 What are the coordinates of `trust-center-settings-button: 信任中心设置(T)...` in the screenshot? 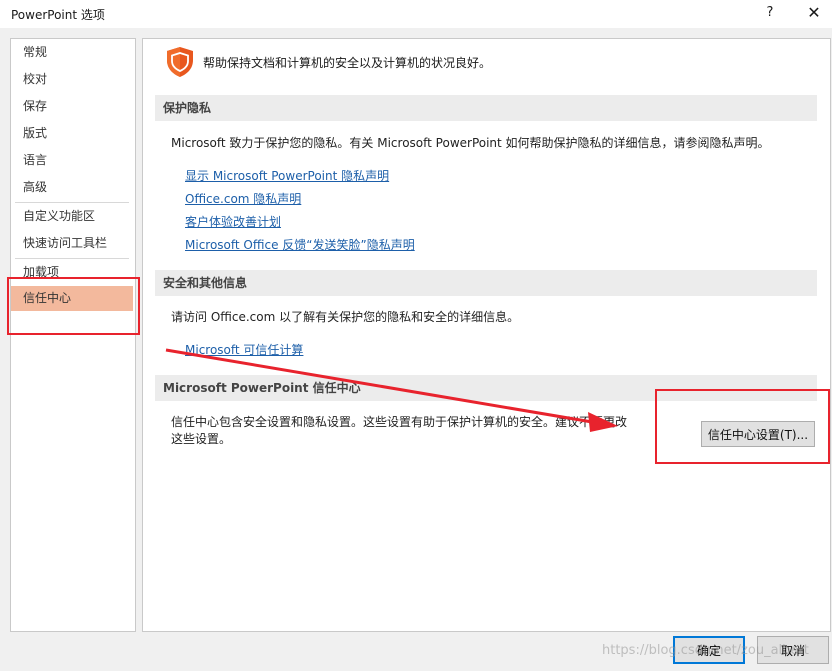 It's located at (758, 434).